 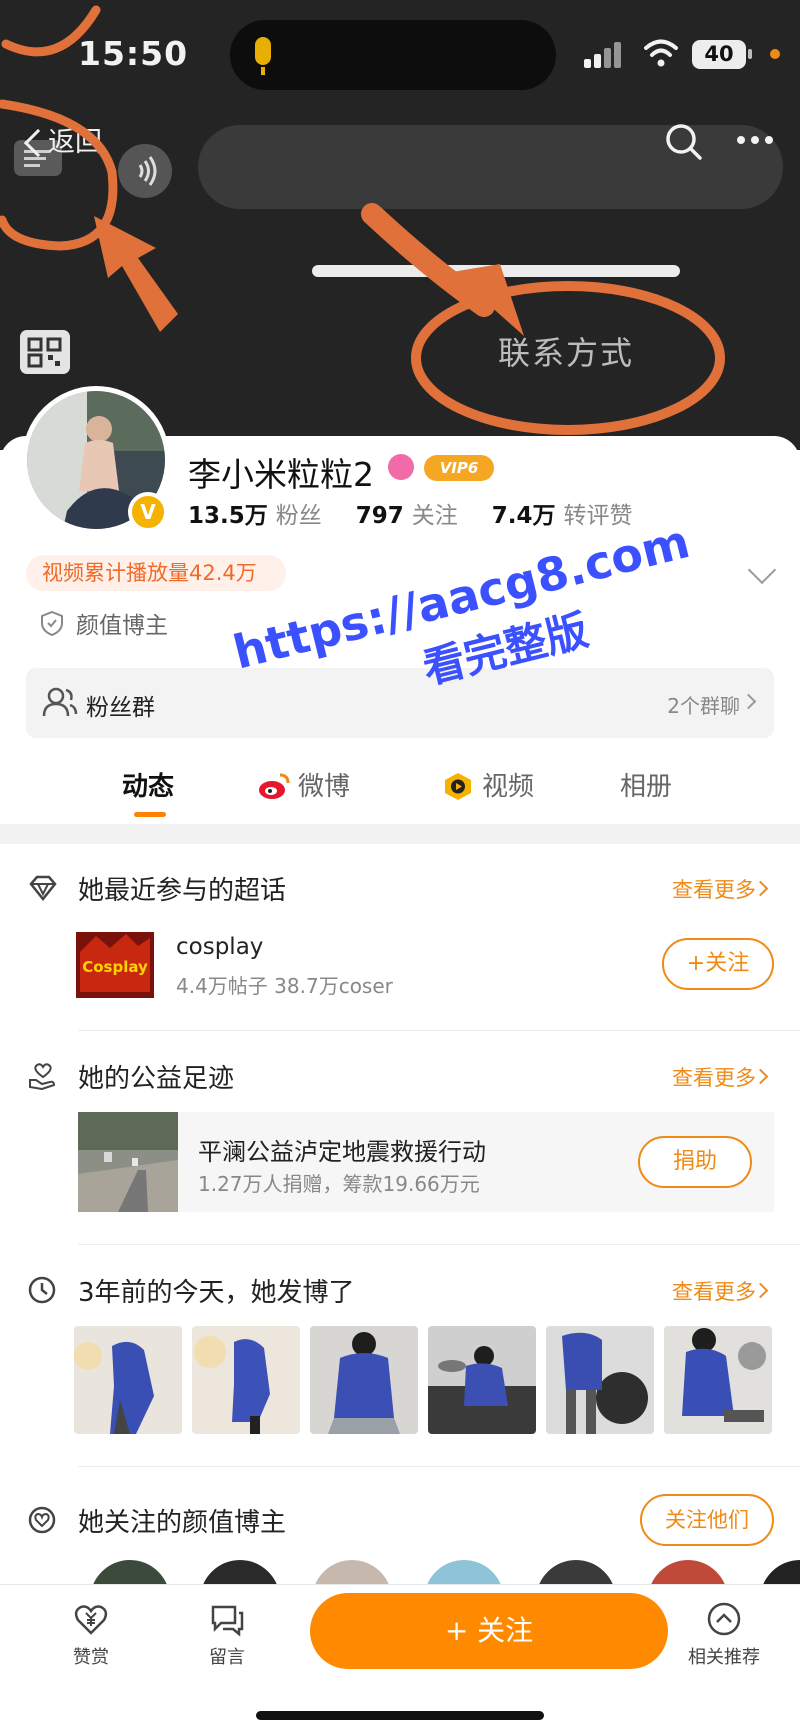 I want to click on reward-icon, so click(x=91, y=1620).